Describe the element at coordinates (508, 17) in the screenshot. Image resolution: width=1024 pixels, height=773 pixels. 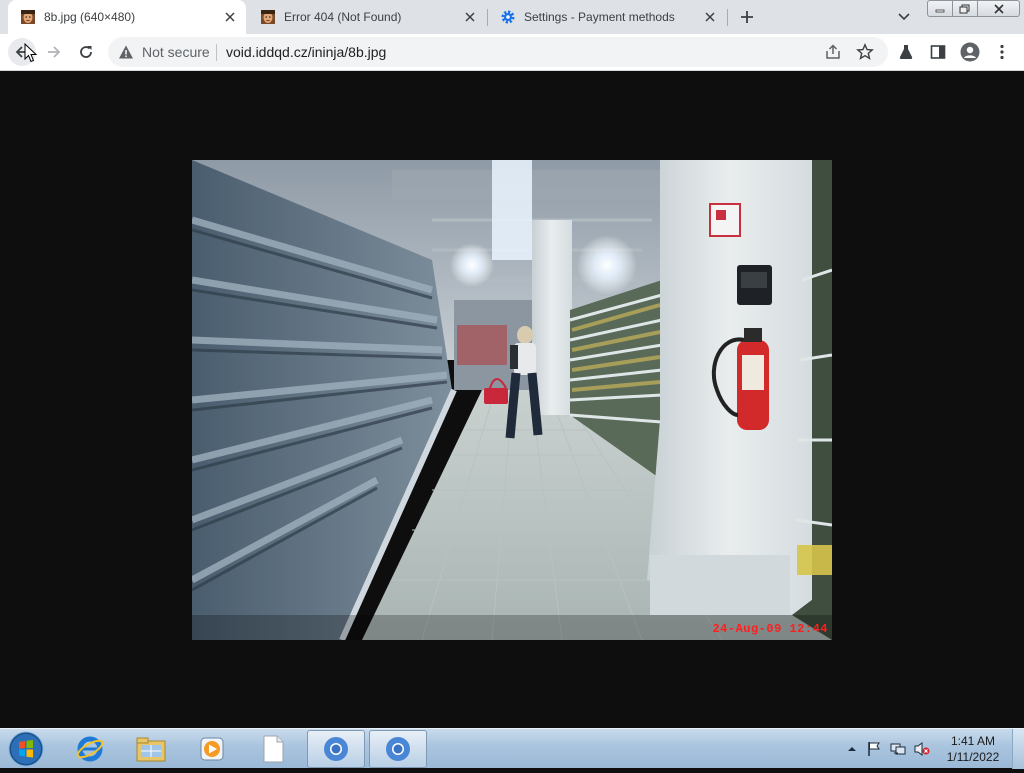
I see `settings-gear-icon` at that location.